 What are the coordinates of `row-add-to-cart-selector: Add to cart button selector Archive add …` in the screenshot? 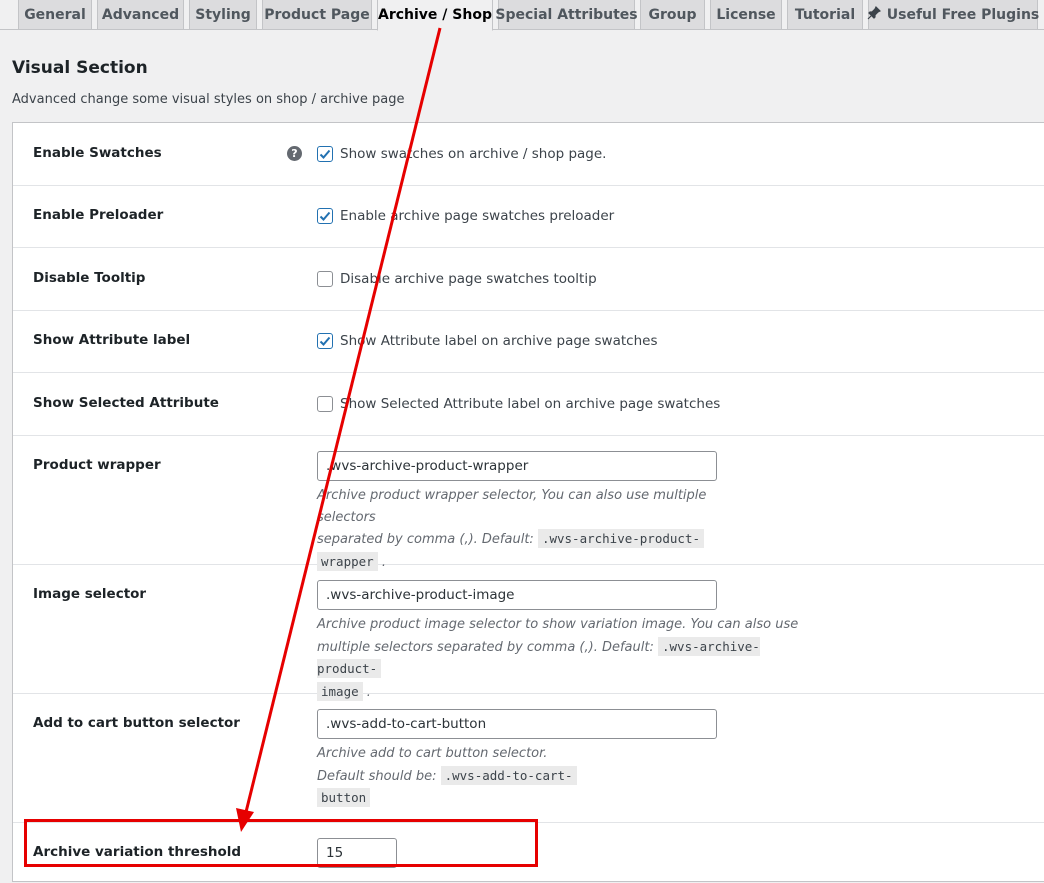 It's located at (528, 758).